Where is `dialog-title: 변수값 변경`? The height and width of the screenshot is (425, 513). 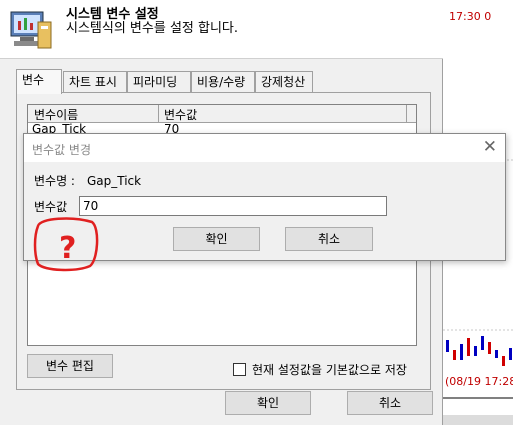 dialog-title: 변수값 변경 is located at coordinates (62, 150).